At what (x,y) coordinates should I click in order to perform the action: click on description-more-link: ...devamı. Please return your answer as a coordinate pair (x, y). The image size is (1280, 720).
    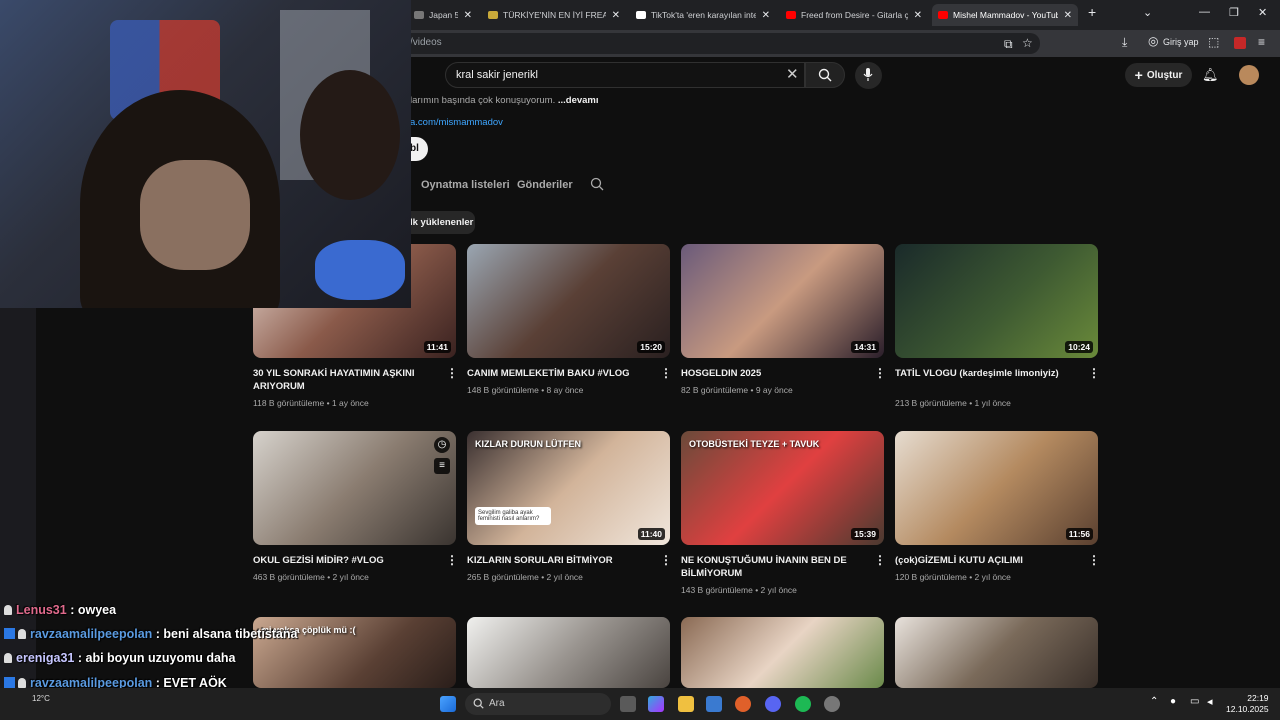
    Looking at the image, I should click on (578, 100).